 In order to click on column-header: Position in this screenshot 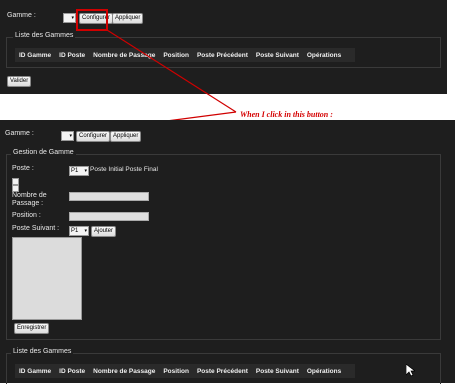, I will do `click(176, 371)`.